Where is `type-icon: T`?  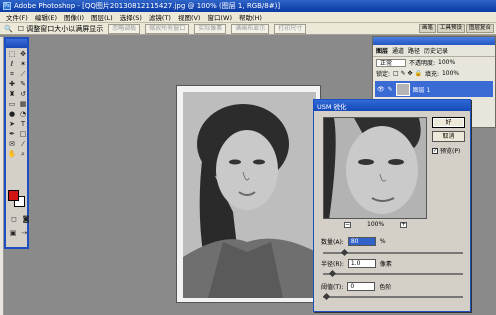
type-icon: T is located at coordinates (23, 124).